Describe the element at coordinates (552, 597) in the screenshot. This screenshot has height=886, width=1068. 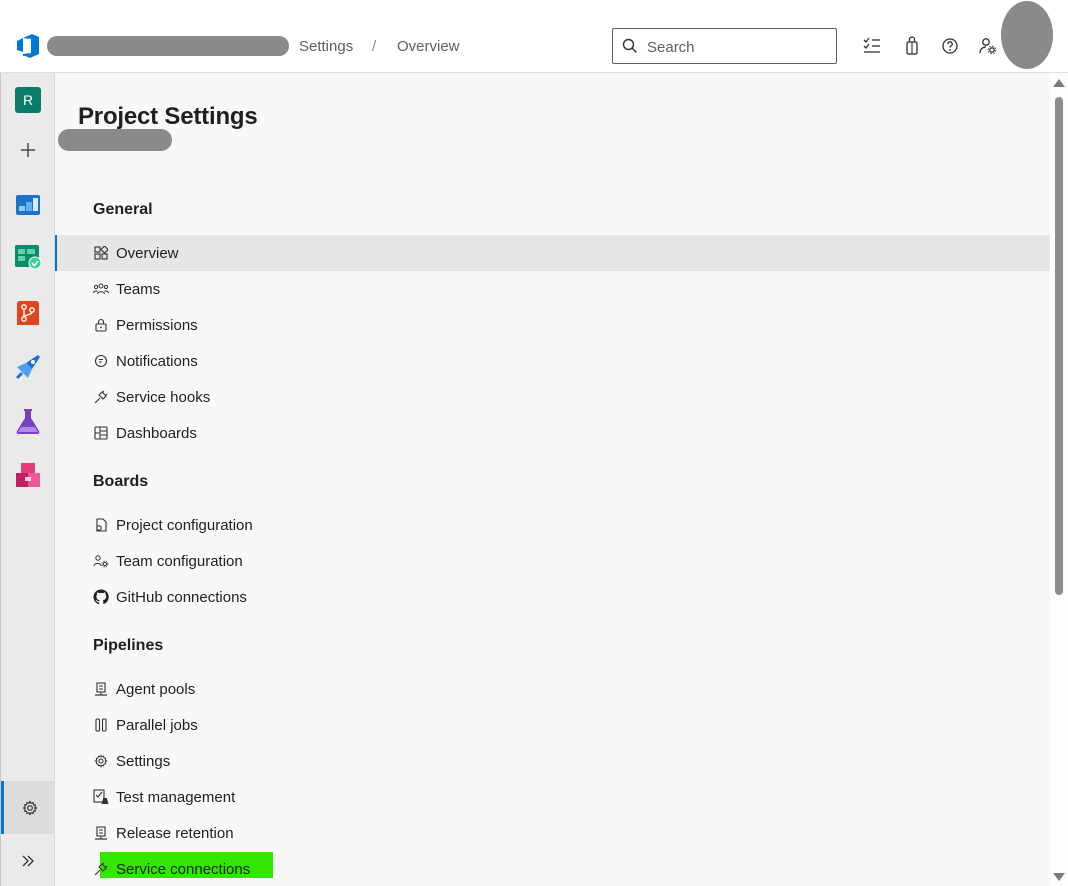
I see `nav-item-github-connections: GitHub connections` at that location.